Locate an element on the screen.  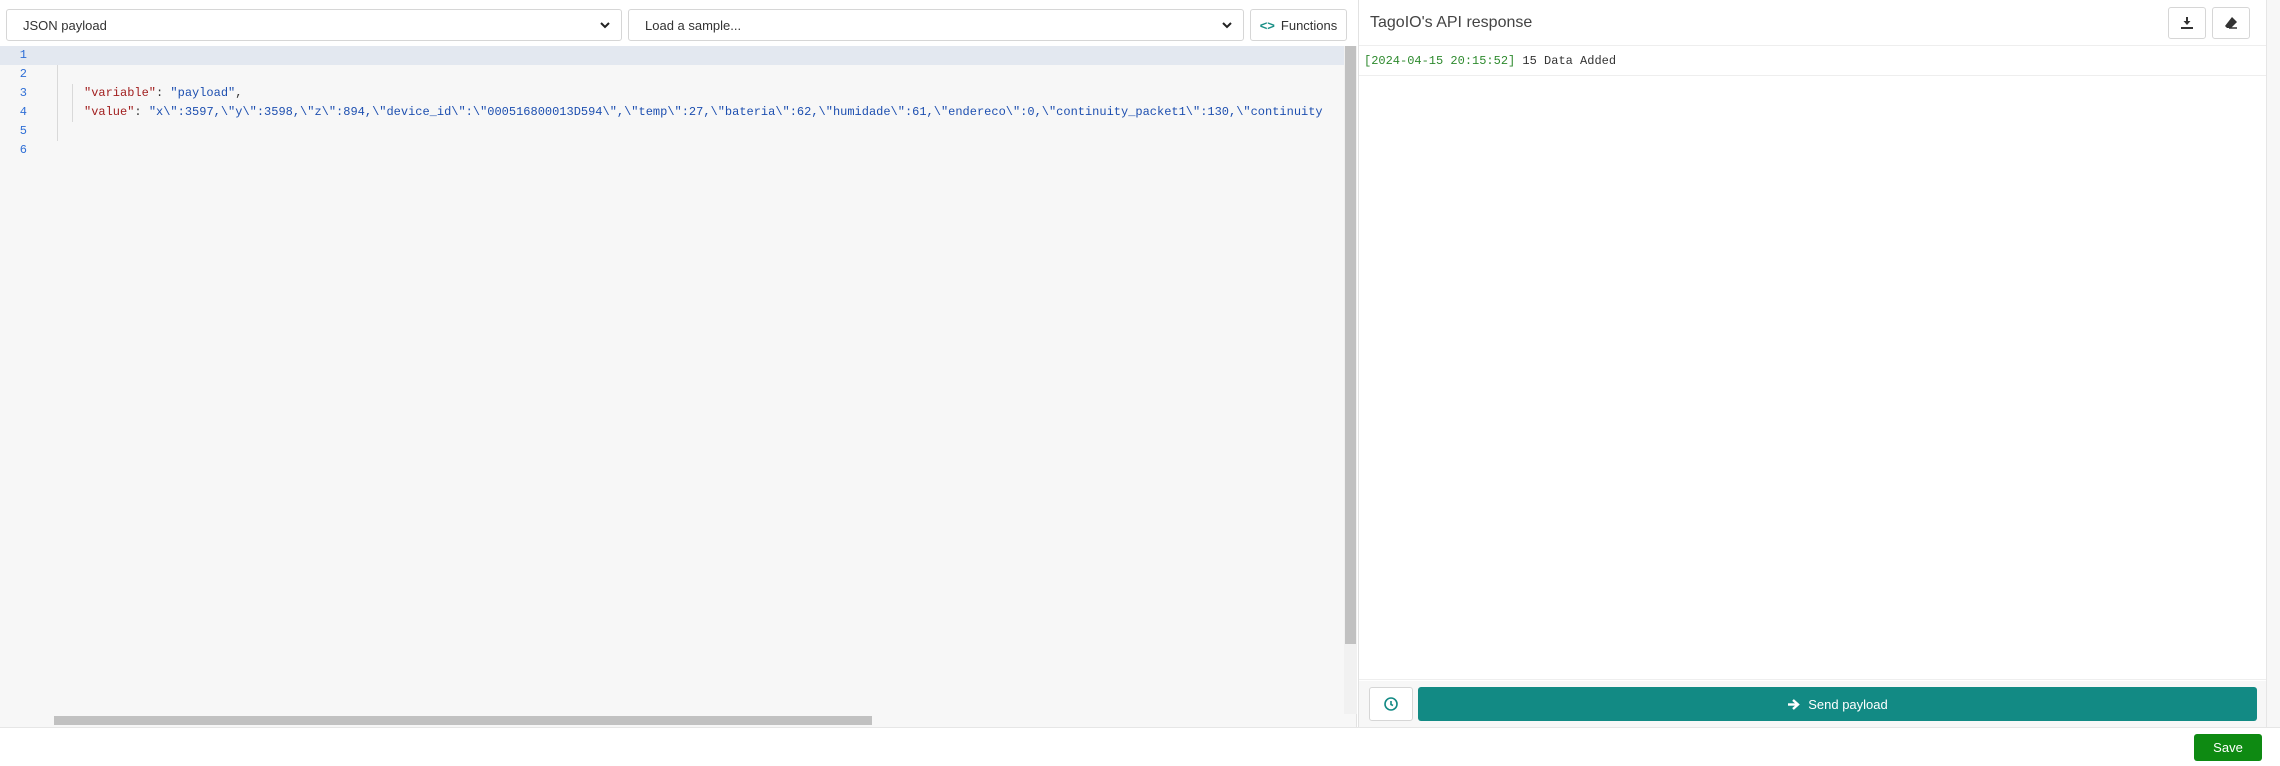
history-clock-icon is located at coordinates (1391, 704).